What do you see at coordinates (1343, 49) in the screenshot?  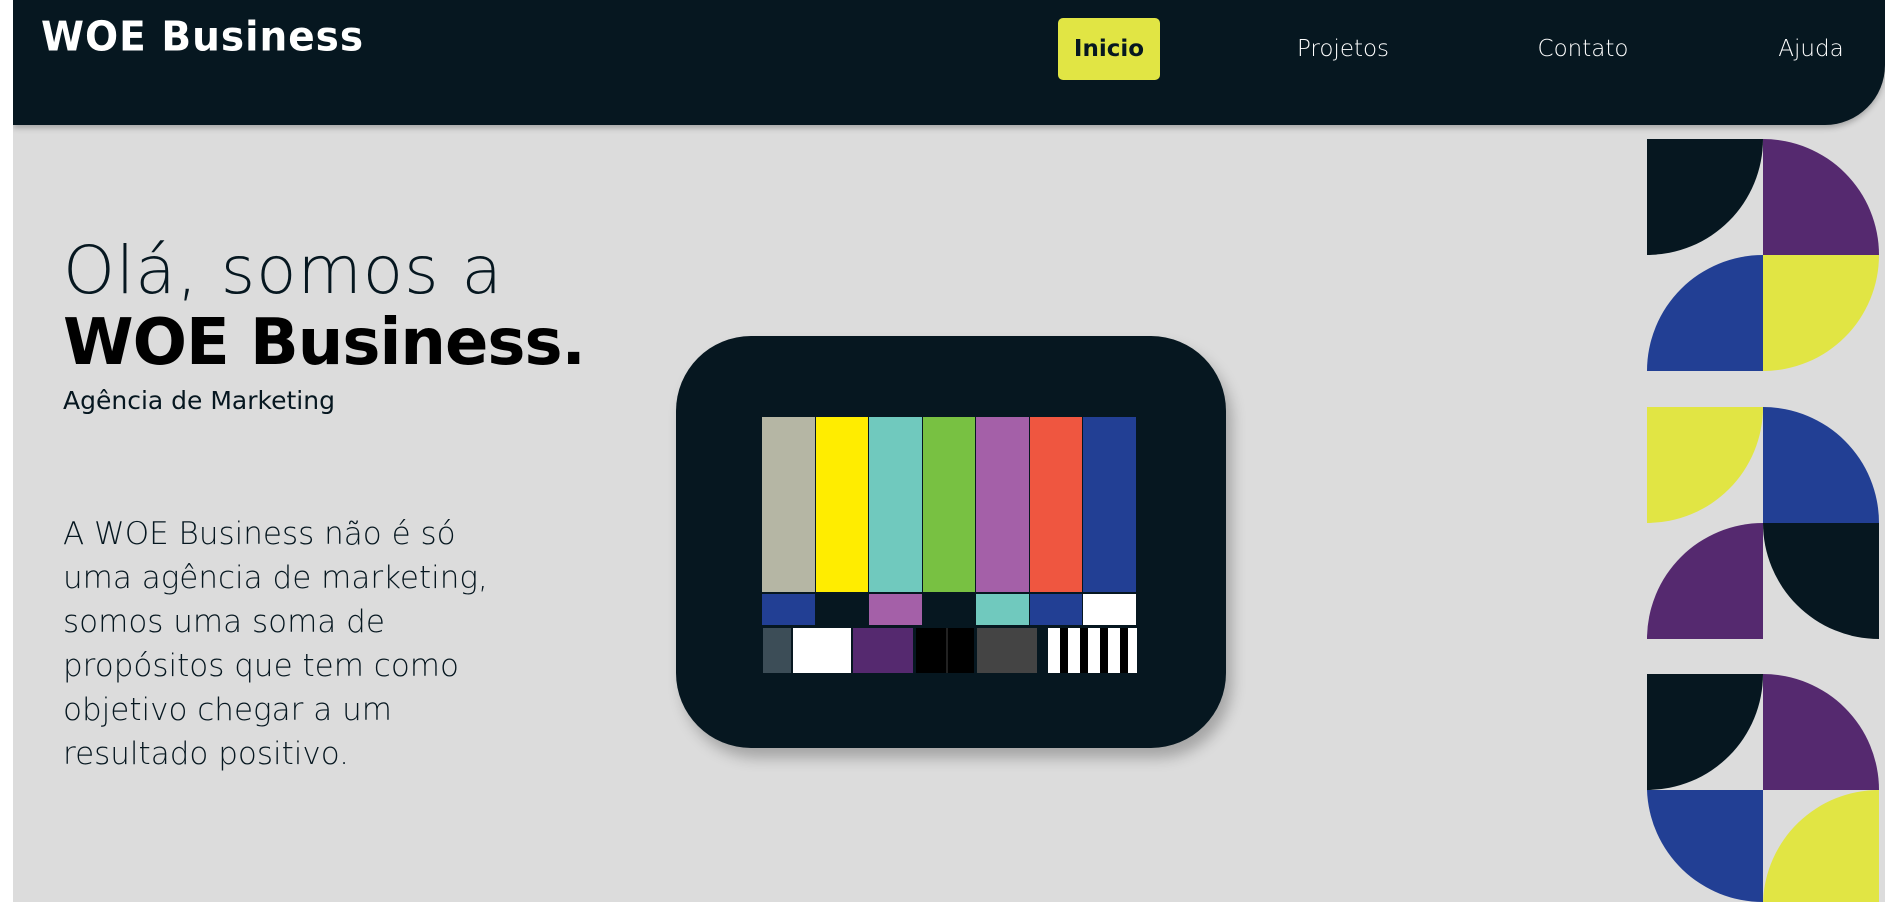 I see `nav-item-projetos: Projetos` at bounding box center [1343, 49].